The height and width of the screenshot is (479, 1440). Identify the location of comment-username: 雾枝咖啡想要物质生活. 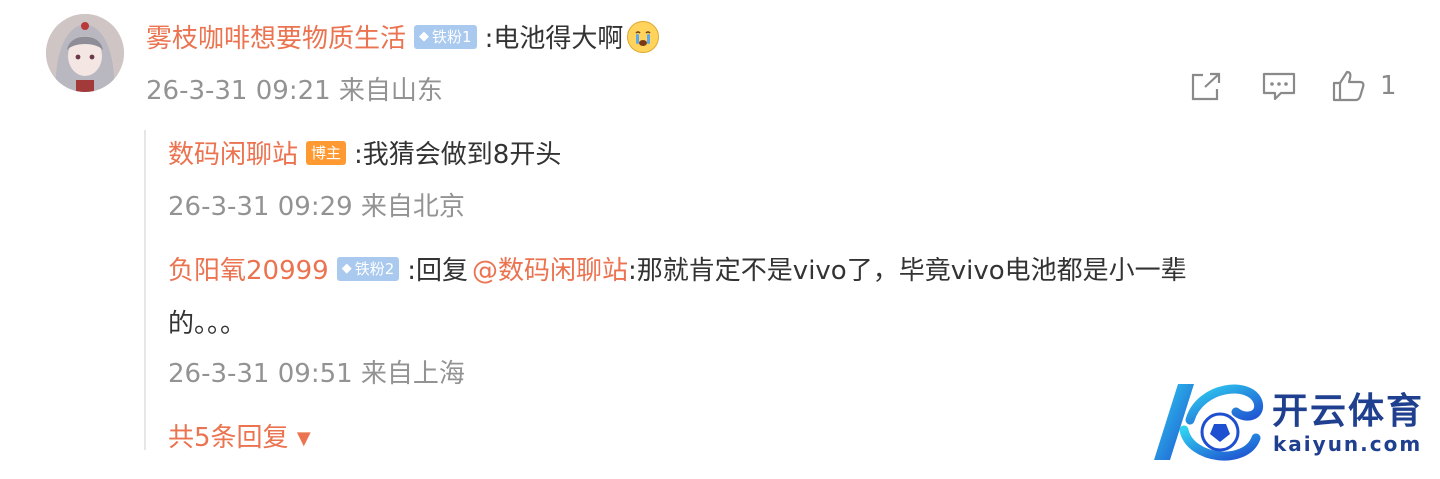
(276, 36).